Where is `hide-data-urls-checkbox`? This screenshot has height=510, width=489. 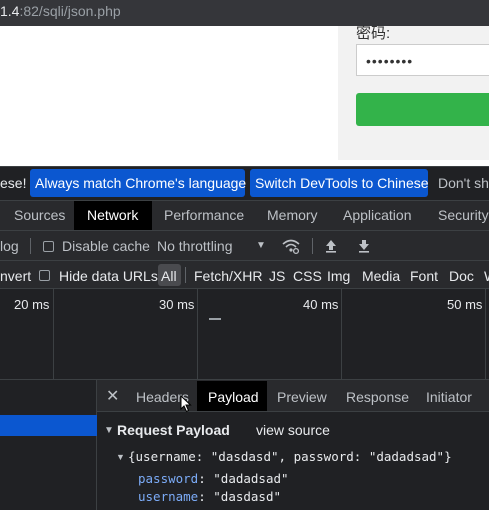 hide-data-urls-checkbox is located at coordinates (44, 275).